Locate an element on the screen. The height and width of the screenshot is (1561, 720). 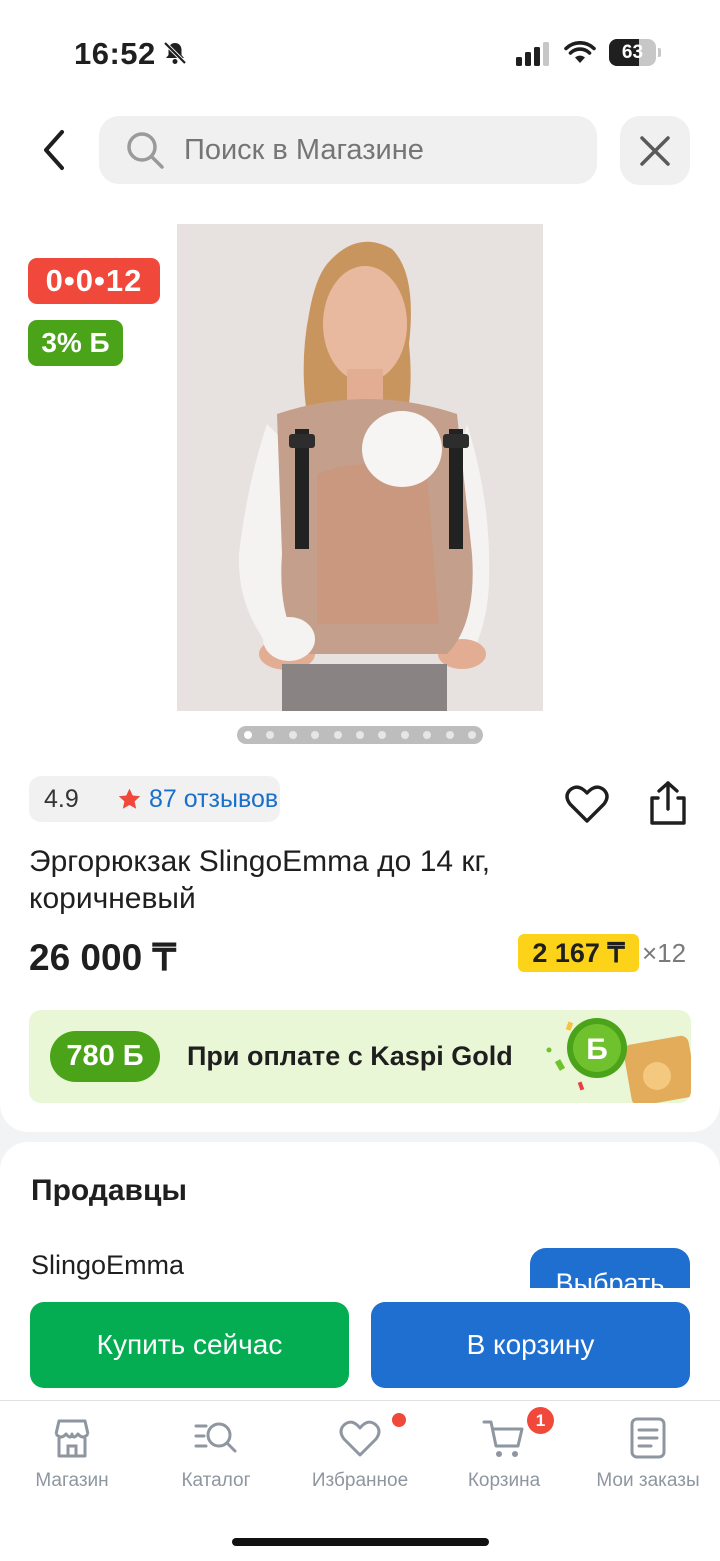
close-button is located at coordinates (655, 150).